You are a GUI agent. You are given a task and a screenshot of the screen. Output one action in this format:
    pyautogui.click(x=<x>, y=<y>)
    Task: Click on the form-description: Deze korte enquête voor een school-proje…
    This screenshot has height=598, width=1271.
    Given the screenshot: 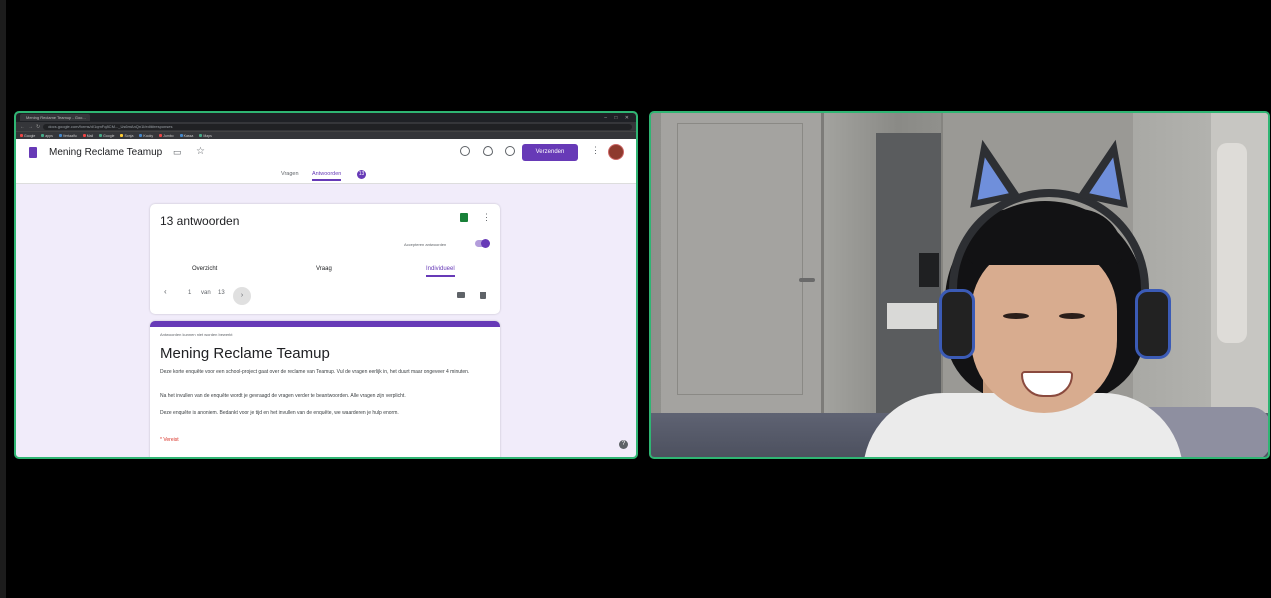 What is the action you would take?
    pyautogui.click(x=315, y=372)
    